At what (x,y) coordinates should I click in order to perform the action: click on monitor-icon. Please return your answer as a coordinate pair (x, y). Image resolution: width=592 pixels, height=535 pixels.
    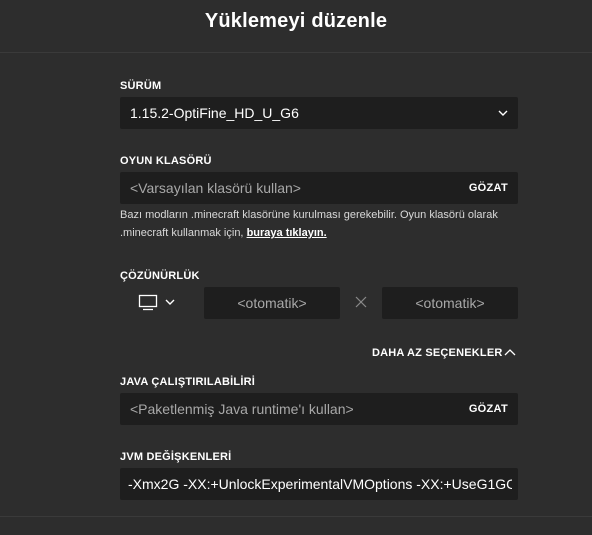
    Looking at the image, I should click on (156, 302).